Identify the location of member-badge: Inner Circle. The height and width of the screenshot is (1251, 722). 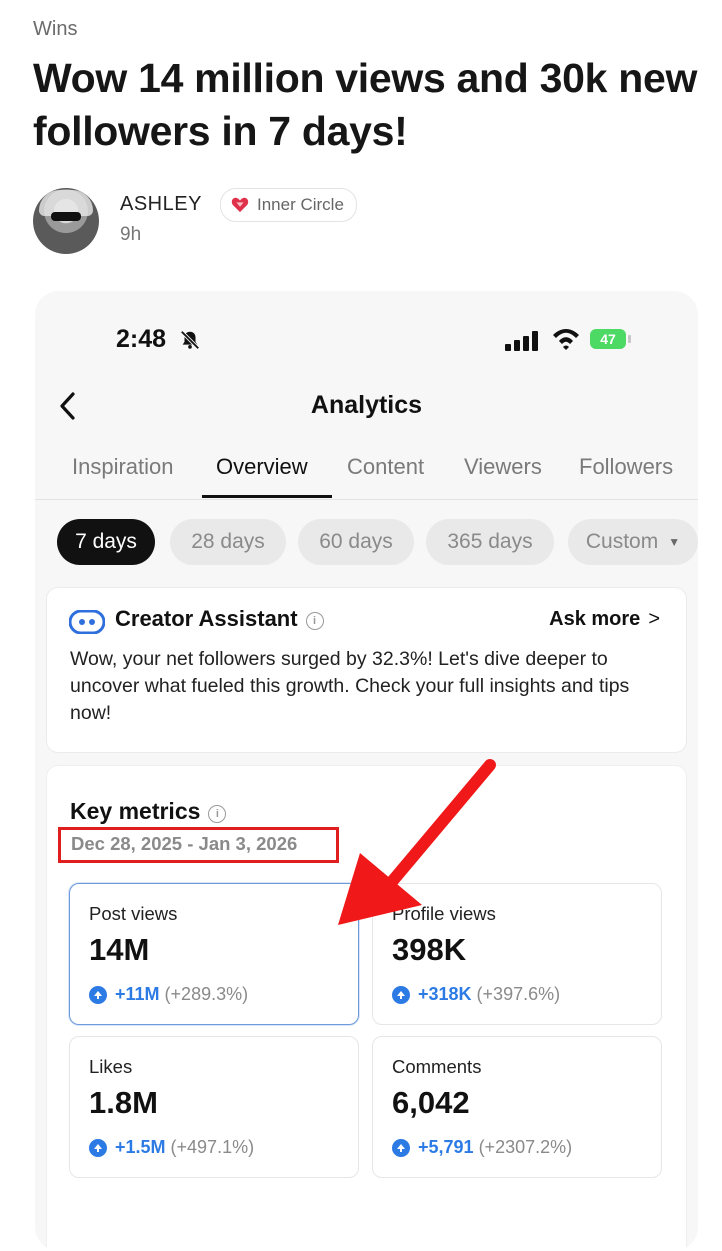
(288, 205).